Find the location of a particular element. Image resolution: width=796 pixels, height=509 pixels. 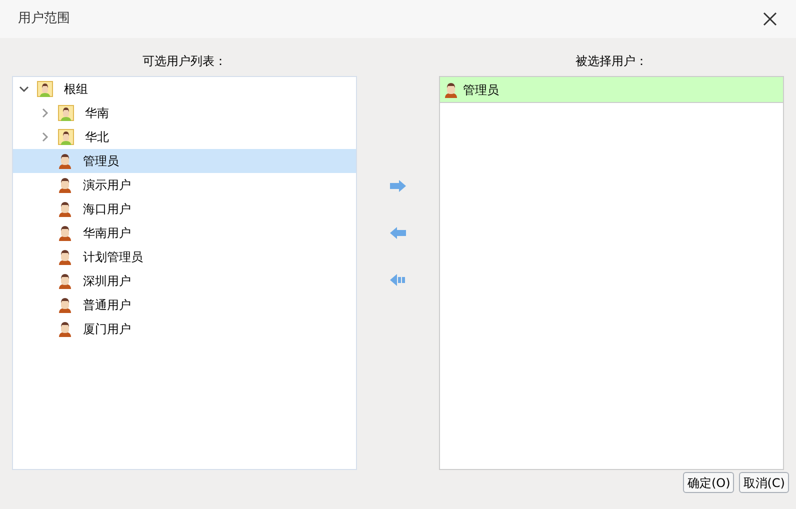

panel-label: 可选用户列表： is located at coordinates (185, 61).